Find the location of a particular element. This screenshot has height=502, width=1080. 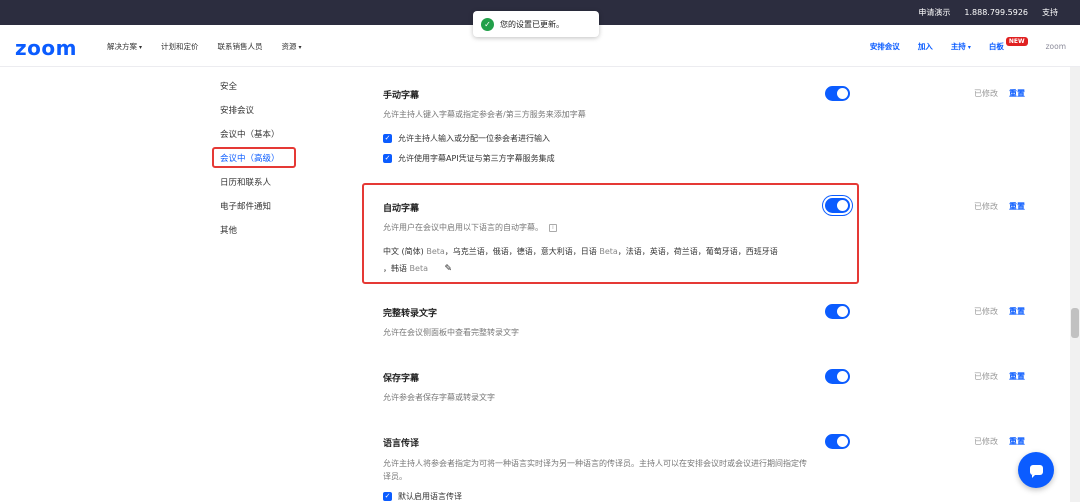

toggle-language-interpretation is located at coordinates (837, 441).